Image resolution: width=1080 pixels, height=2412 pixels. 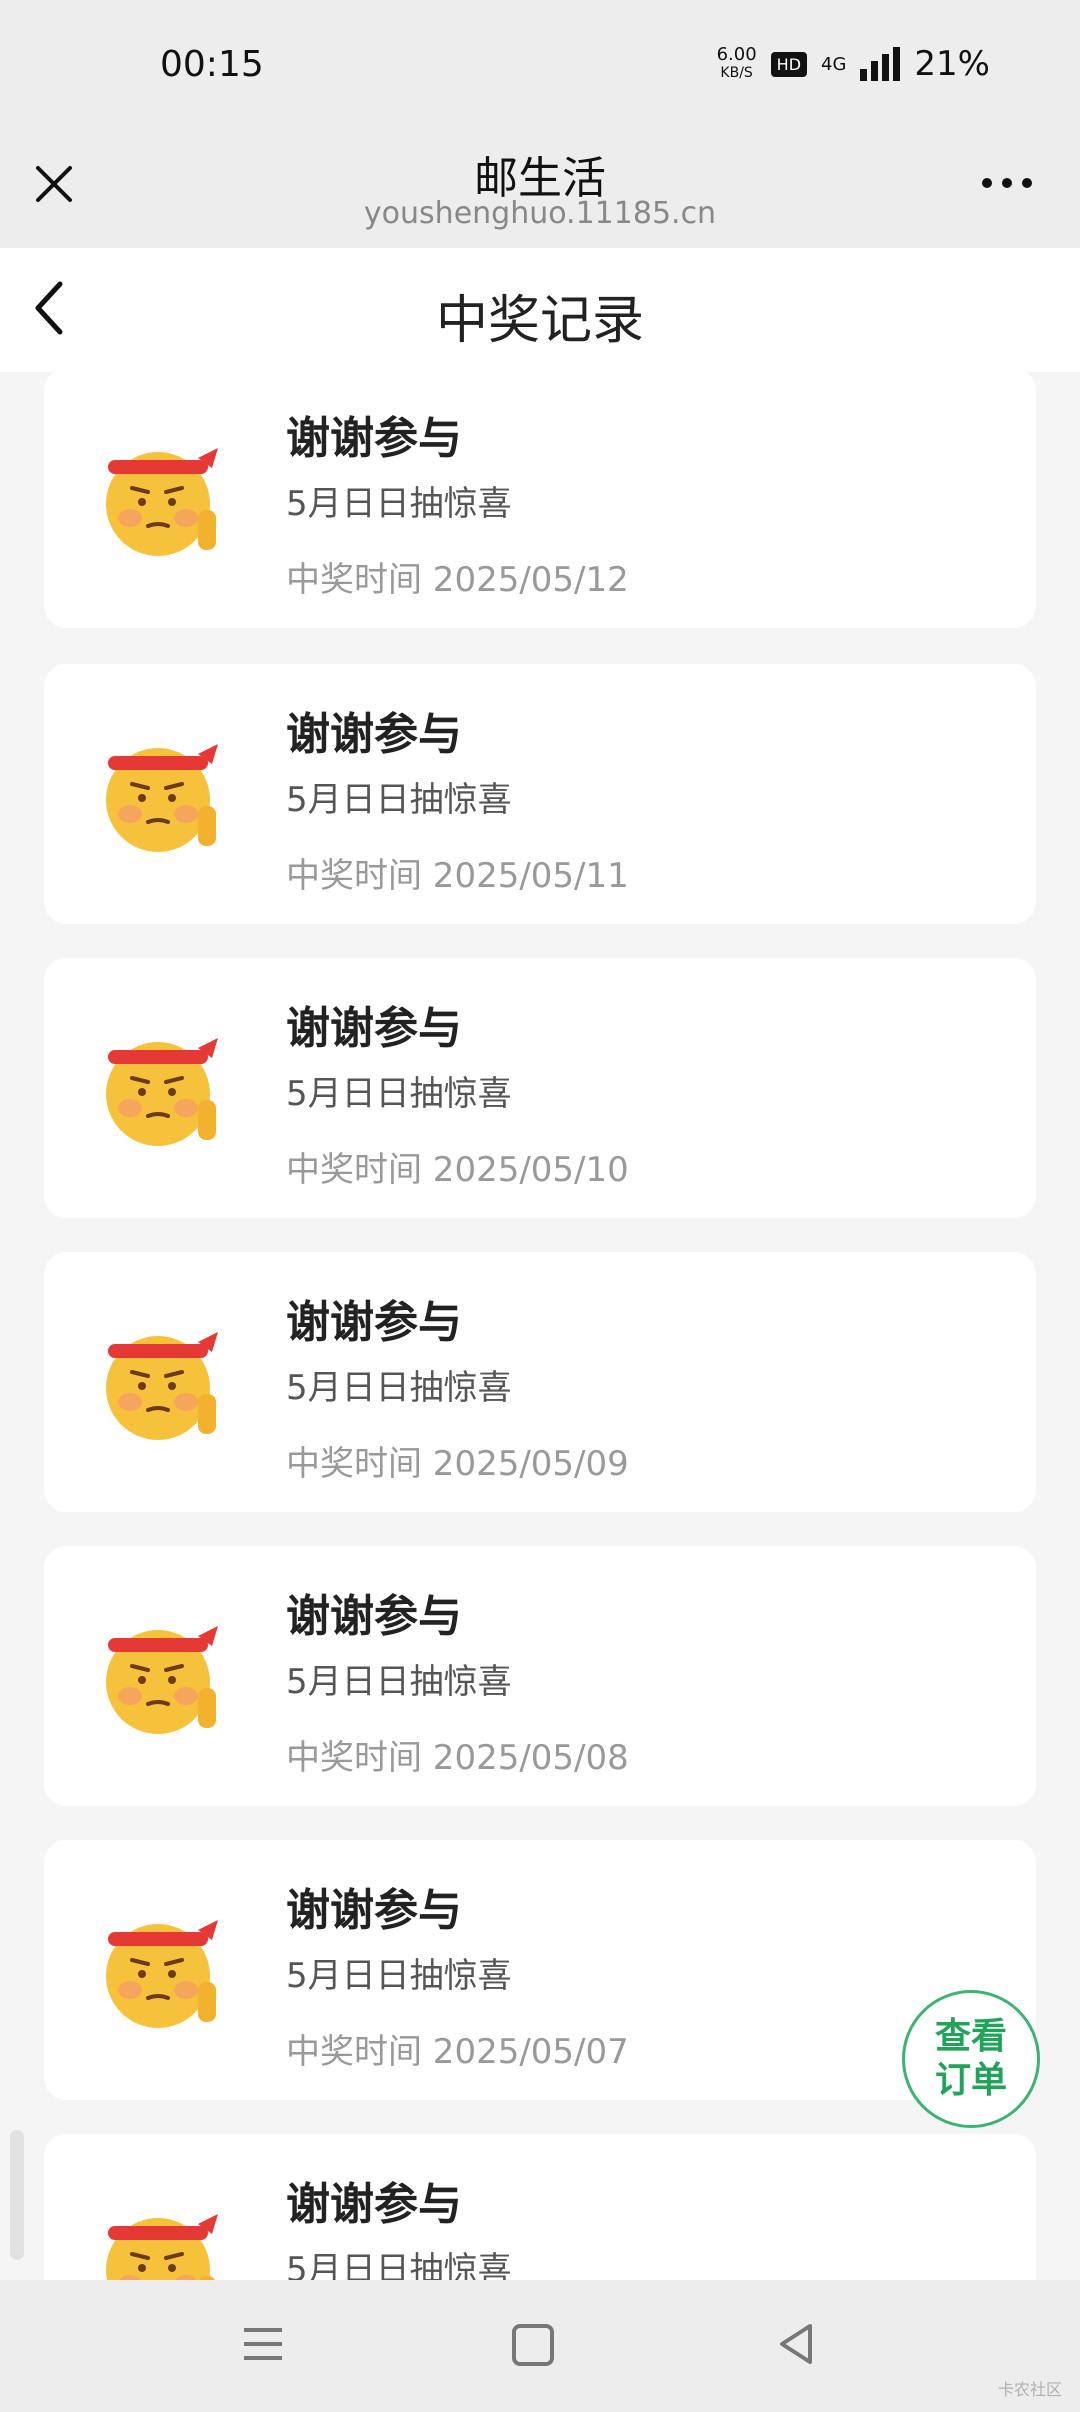 I want to click on system-nav-bar: 卡农社区, so click(x=540, y=2346).